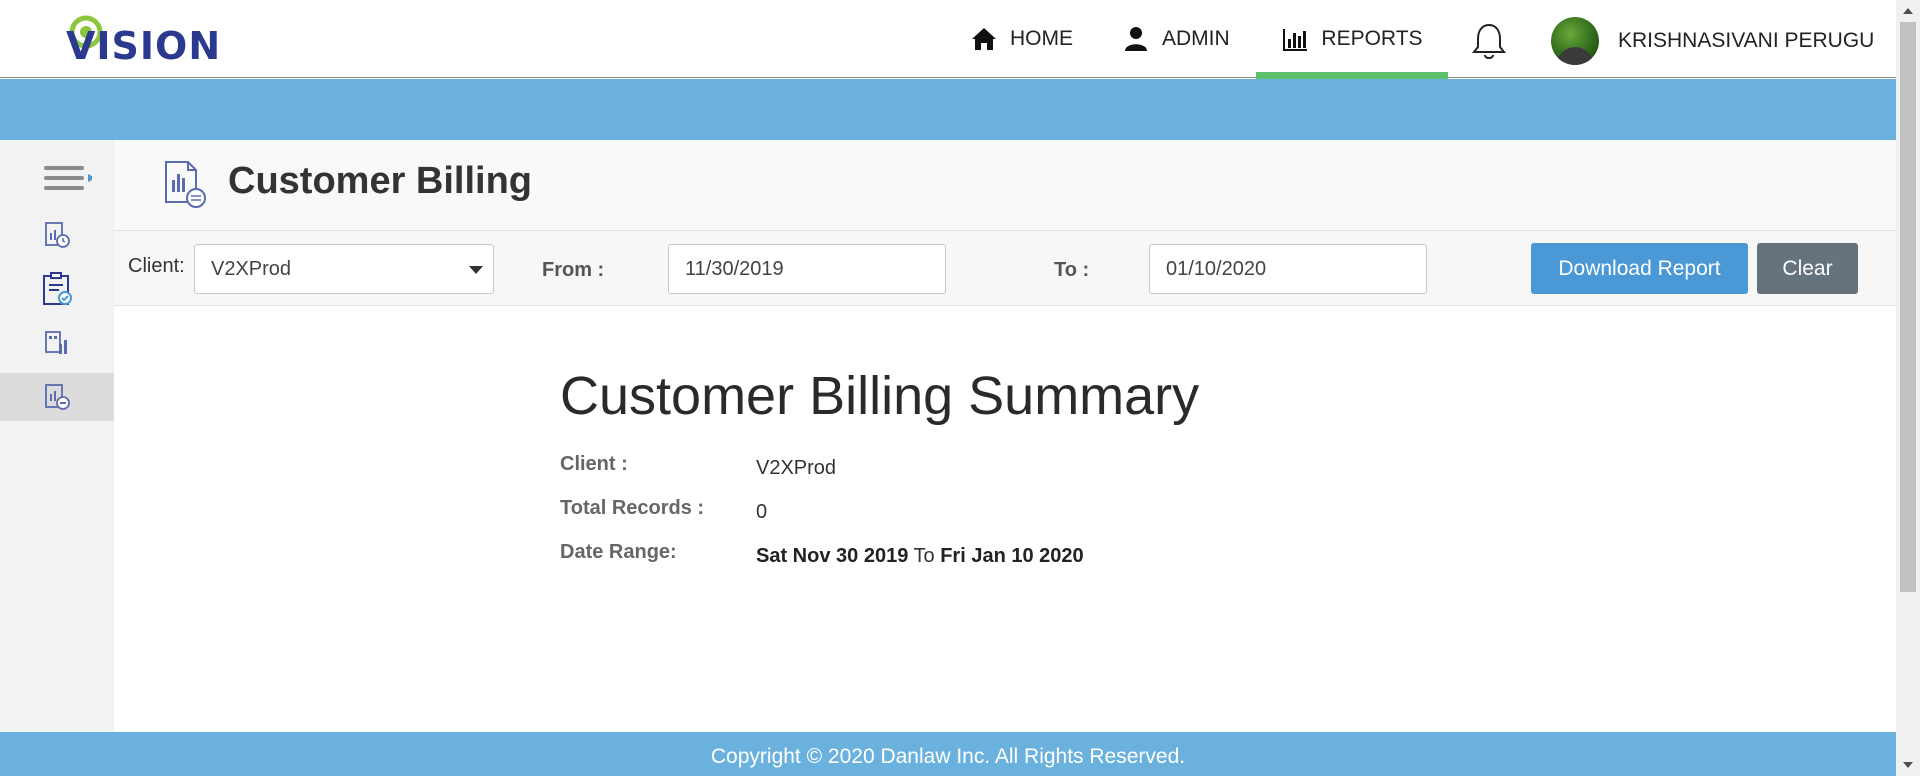 Image resolution: width=1920 pixels, height=776 pixels. Describe the element at coordinates (880, 396) in the screenshot. I see `summary-title: Customer Billing Summary` at that location.